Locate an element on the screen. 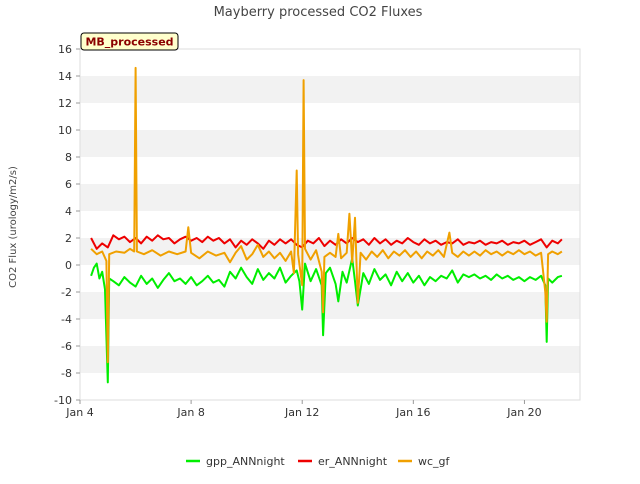  x-axis-ticks: Jan 4 Jan 8 Jan 12 Jan 16 Jan 20 is located at coordinates (303, 409).